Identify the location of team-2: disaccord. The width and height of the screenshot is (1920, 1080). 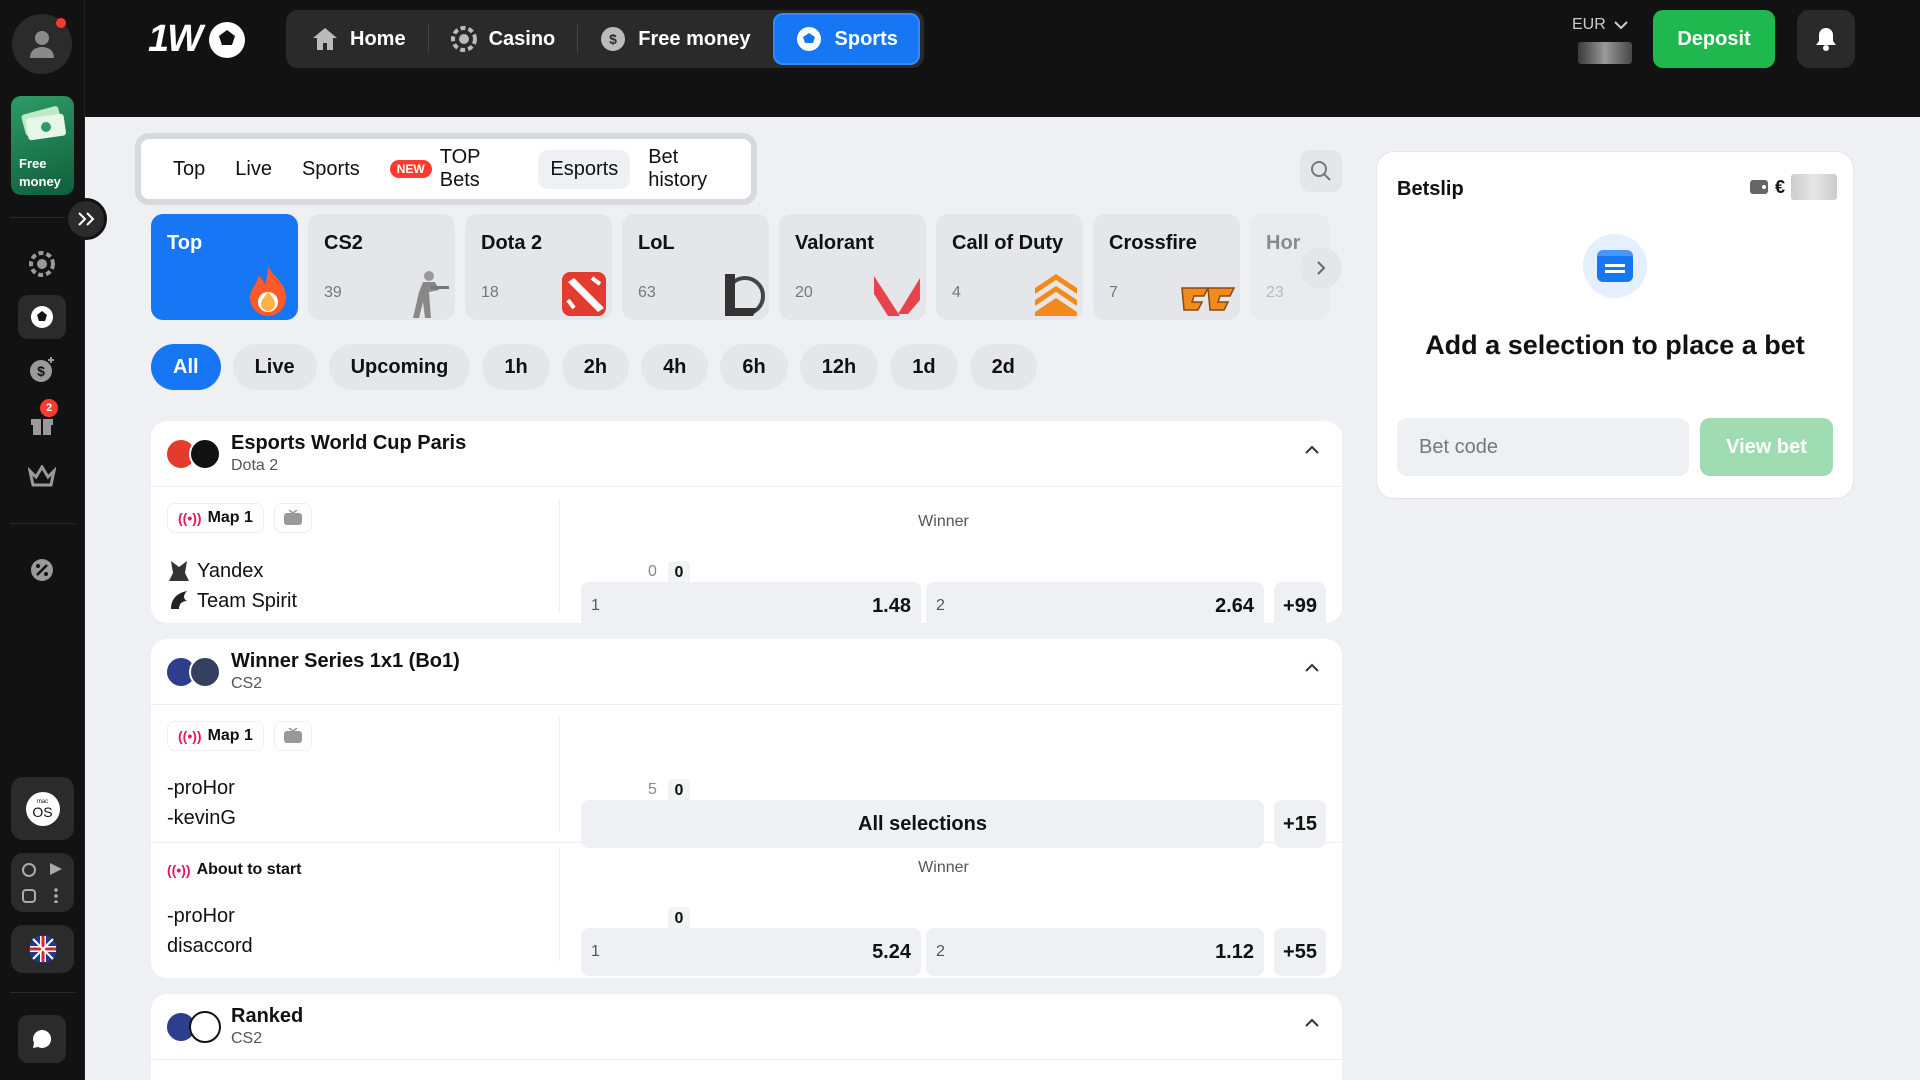
(210, 946).